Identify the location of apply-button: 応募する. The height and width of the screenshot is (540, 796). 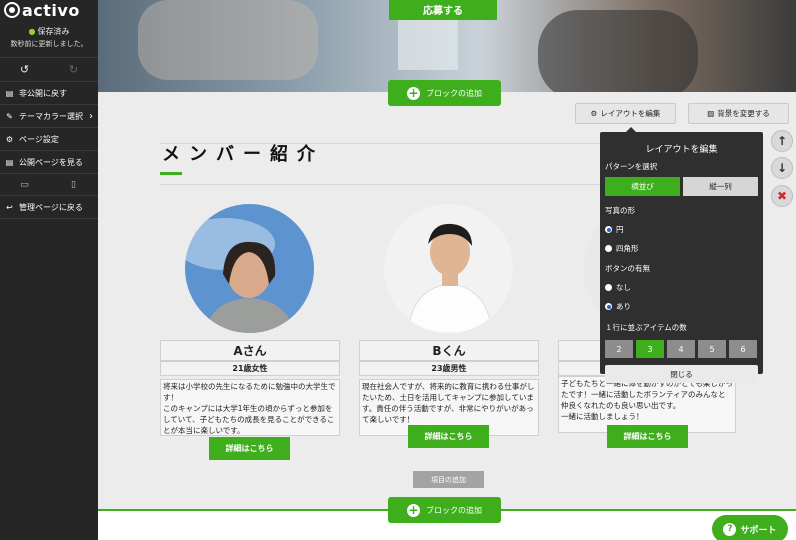
(443, 10).